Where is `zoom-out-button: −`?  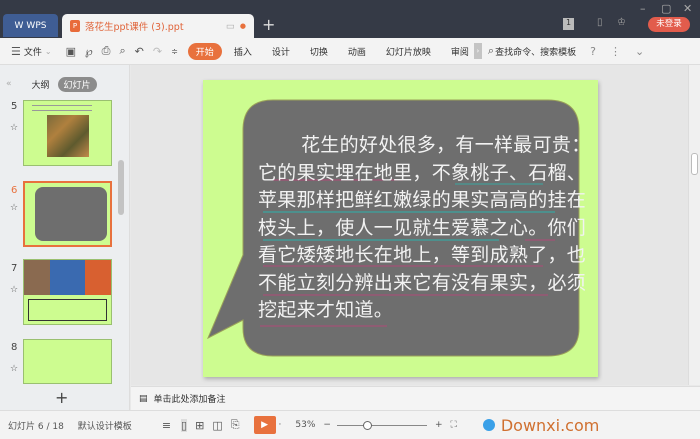
zoom-out-button: − is located at coordinates (327, 425).